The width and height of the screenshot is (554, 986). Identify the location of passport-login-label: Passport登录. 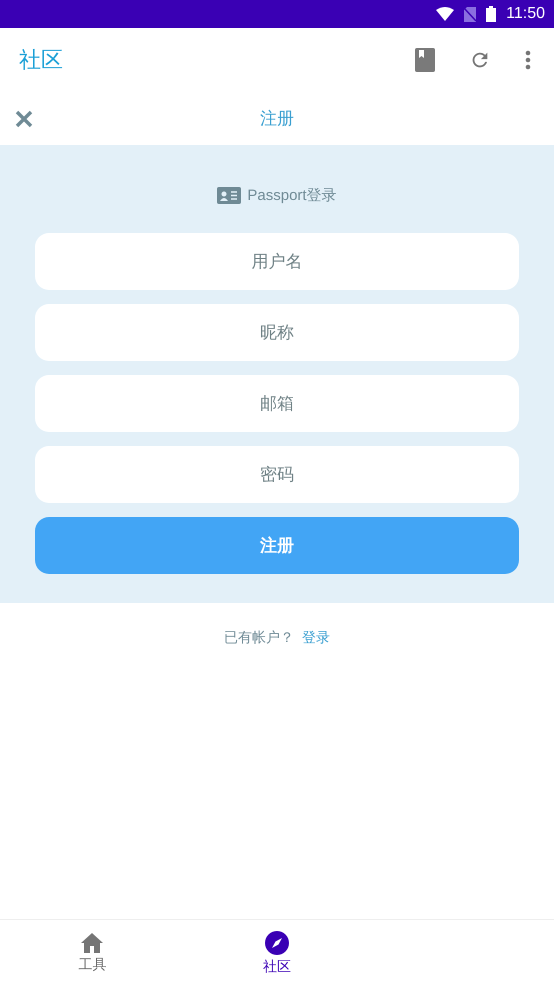
(292, 195).